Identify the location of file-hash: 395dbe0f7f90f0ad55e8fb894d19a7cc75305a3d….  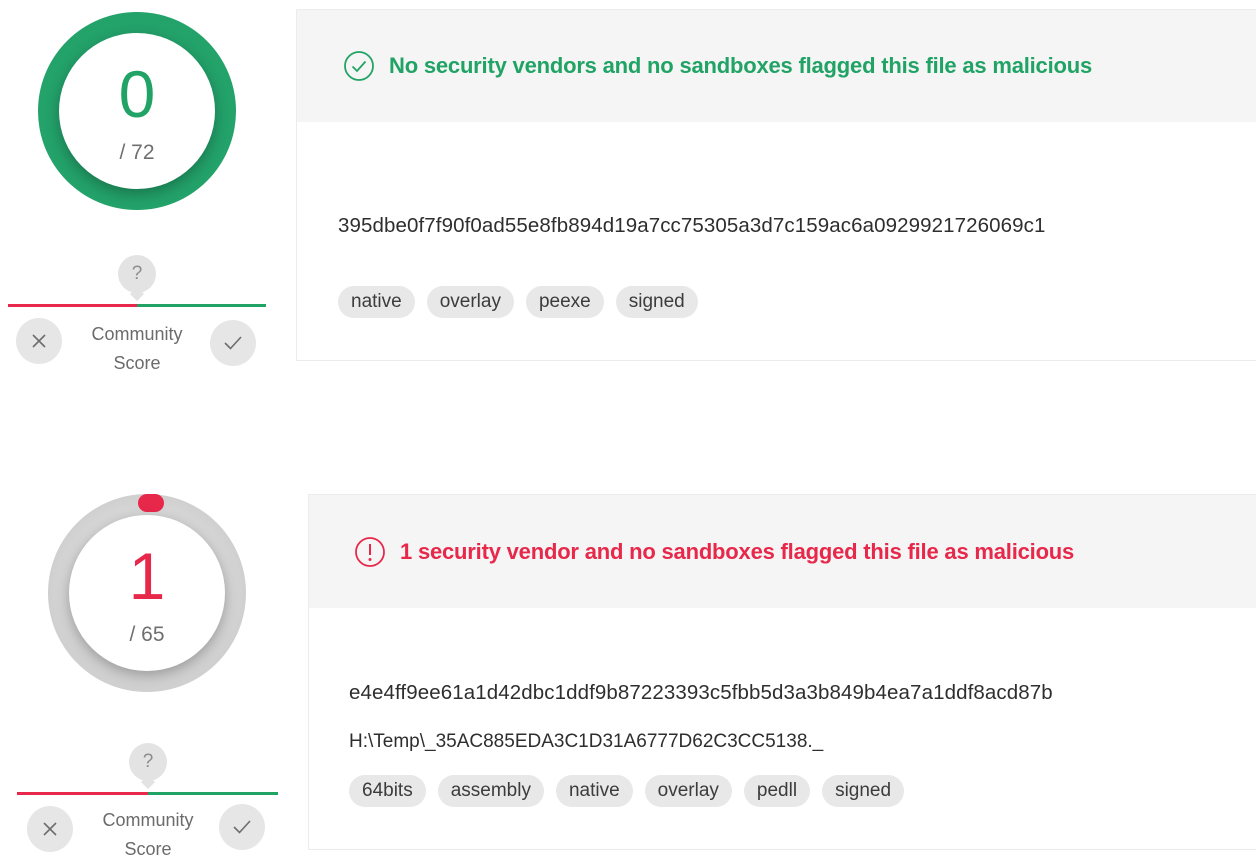
(692, 226).